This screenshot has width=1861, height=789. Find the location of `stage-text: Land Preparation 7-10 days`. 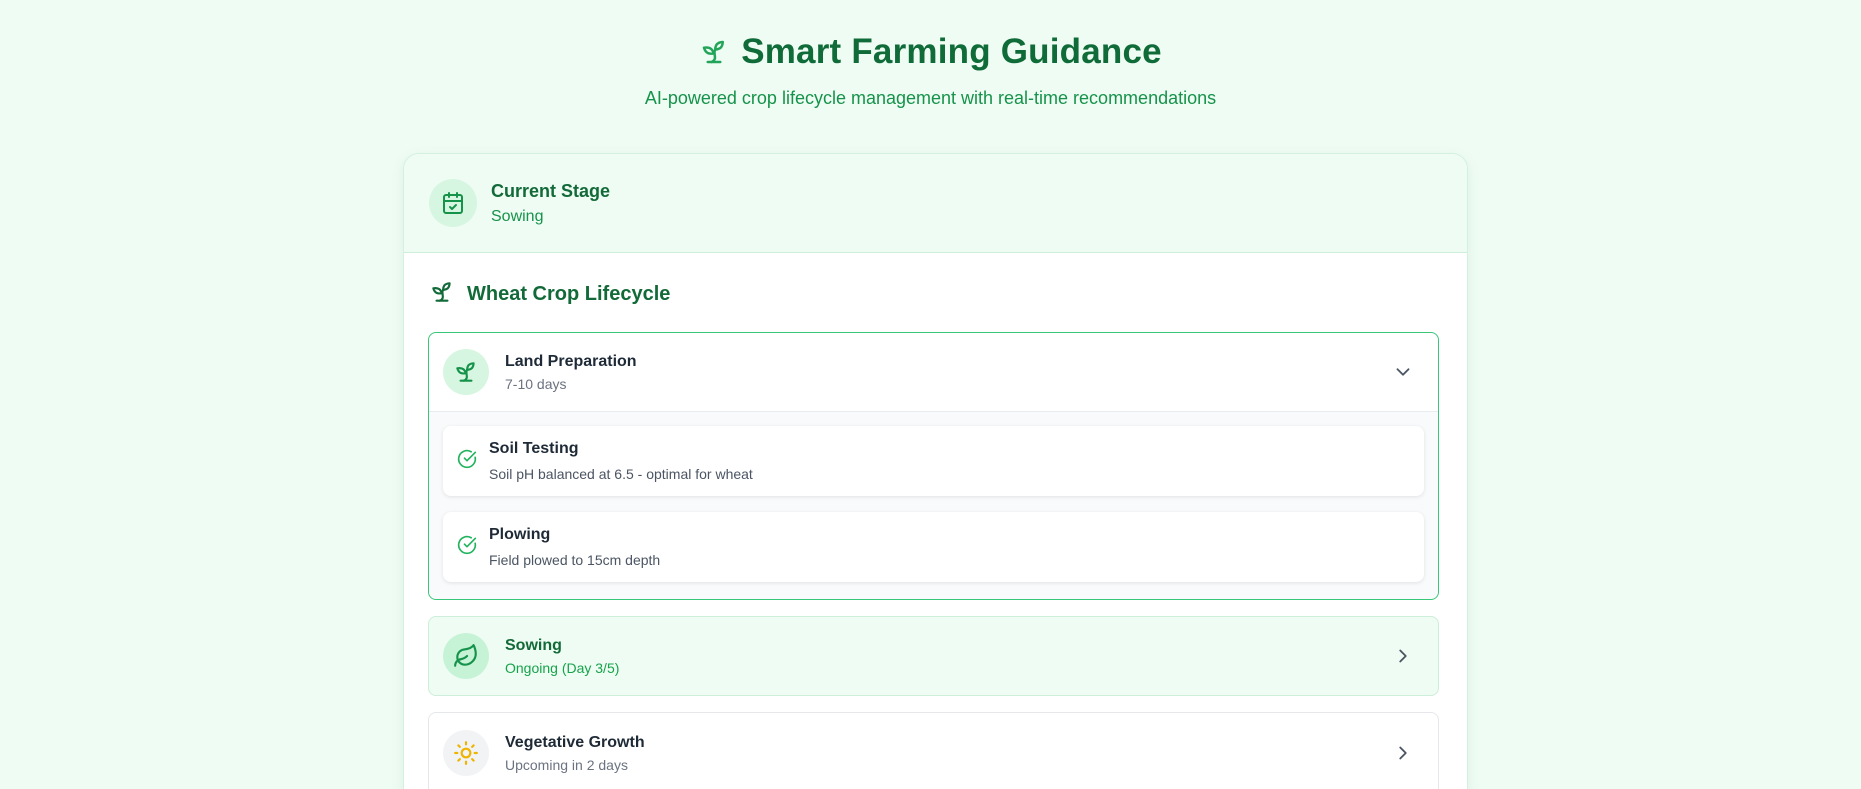

stage-text: Land Preparation 7-10 days is located at coordinates (948, 372).